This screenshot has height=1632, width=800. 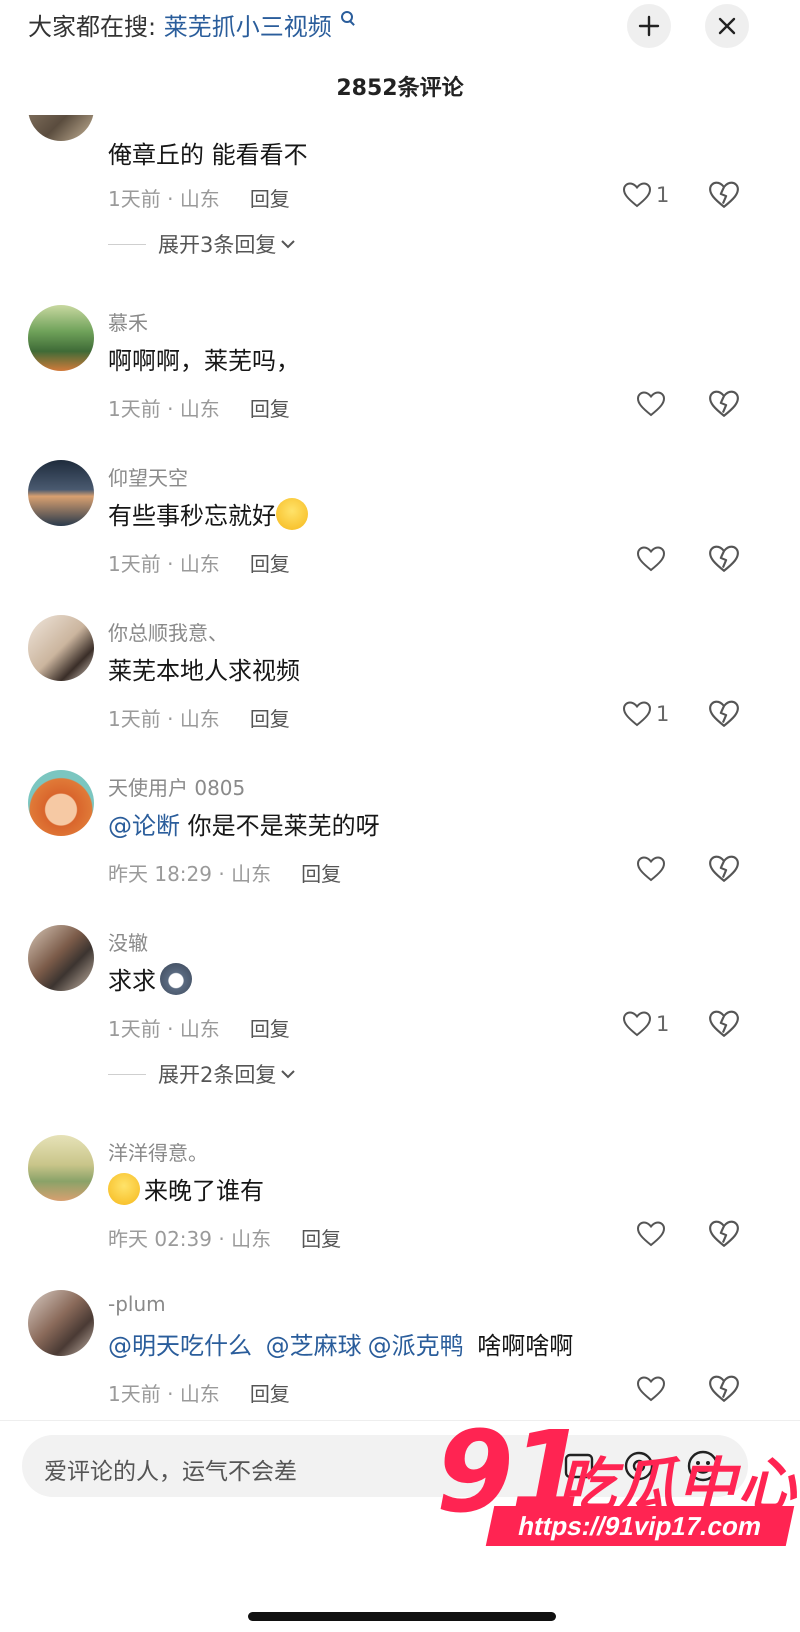 I want to click on comment-text: 俺章丘的 能看看不, so click(x=208, y=155).